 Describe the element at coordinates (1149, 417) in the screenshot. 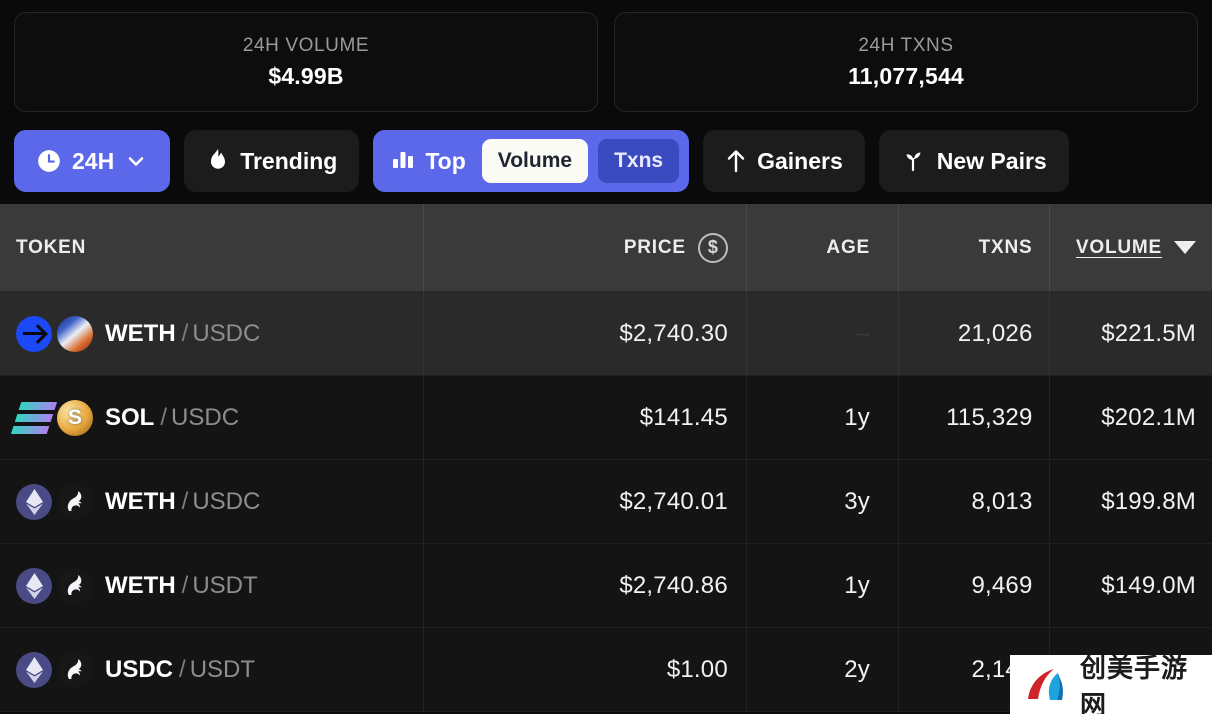

I see `volume-value: $202.1M` at that location.